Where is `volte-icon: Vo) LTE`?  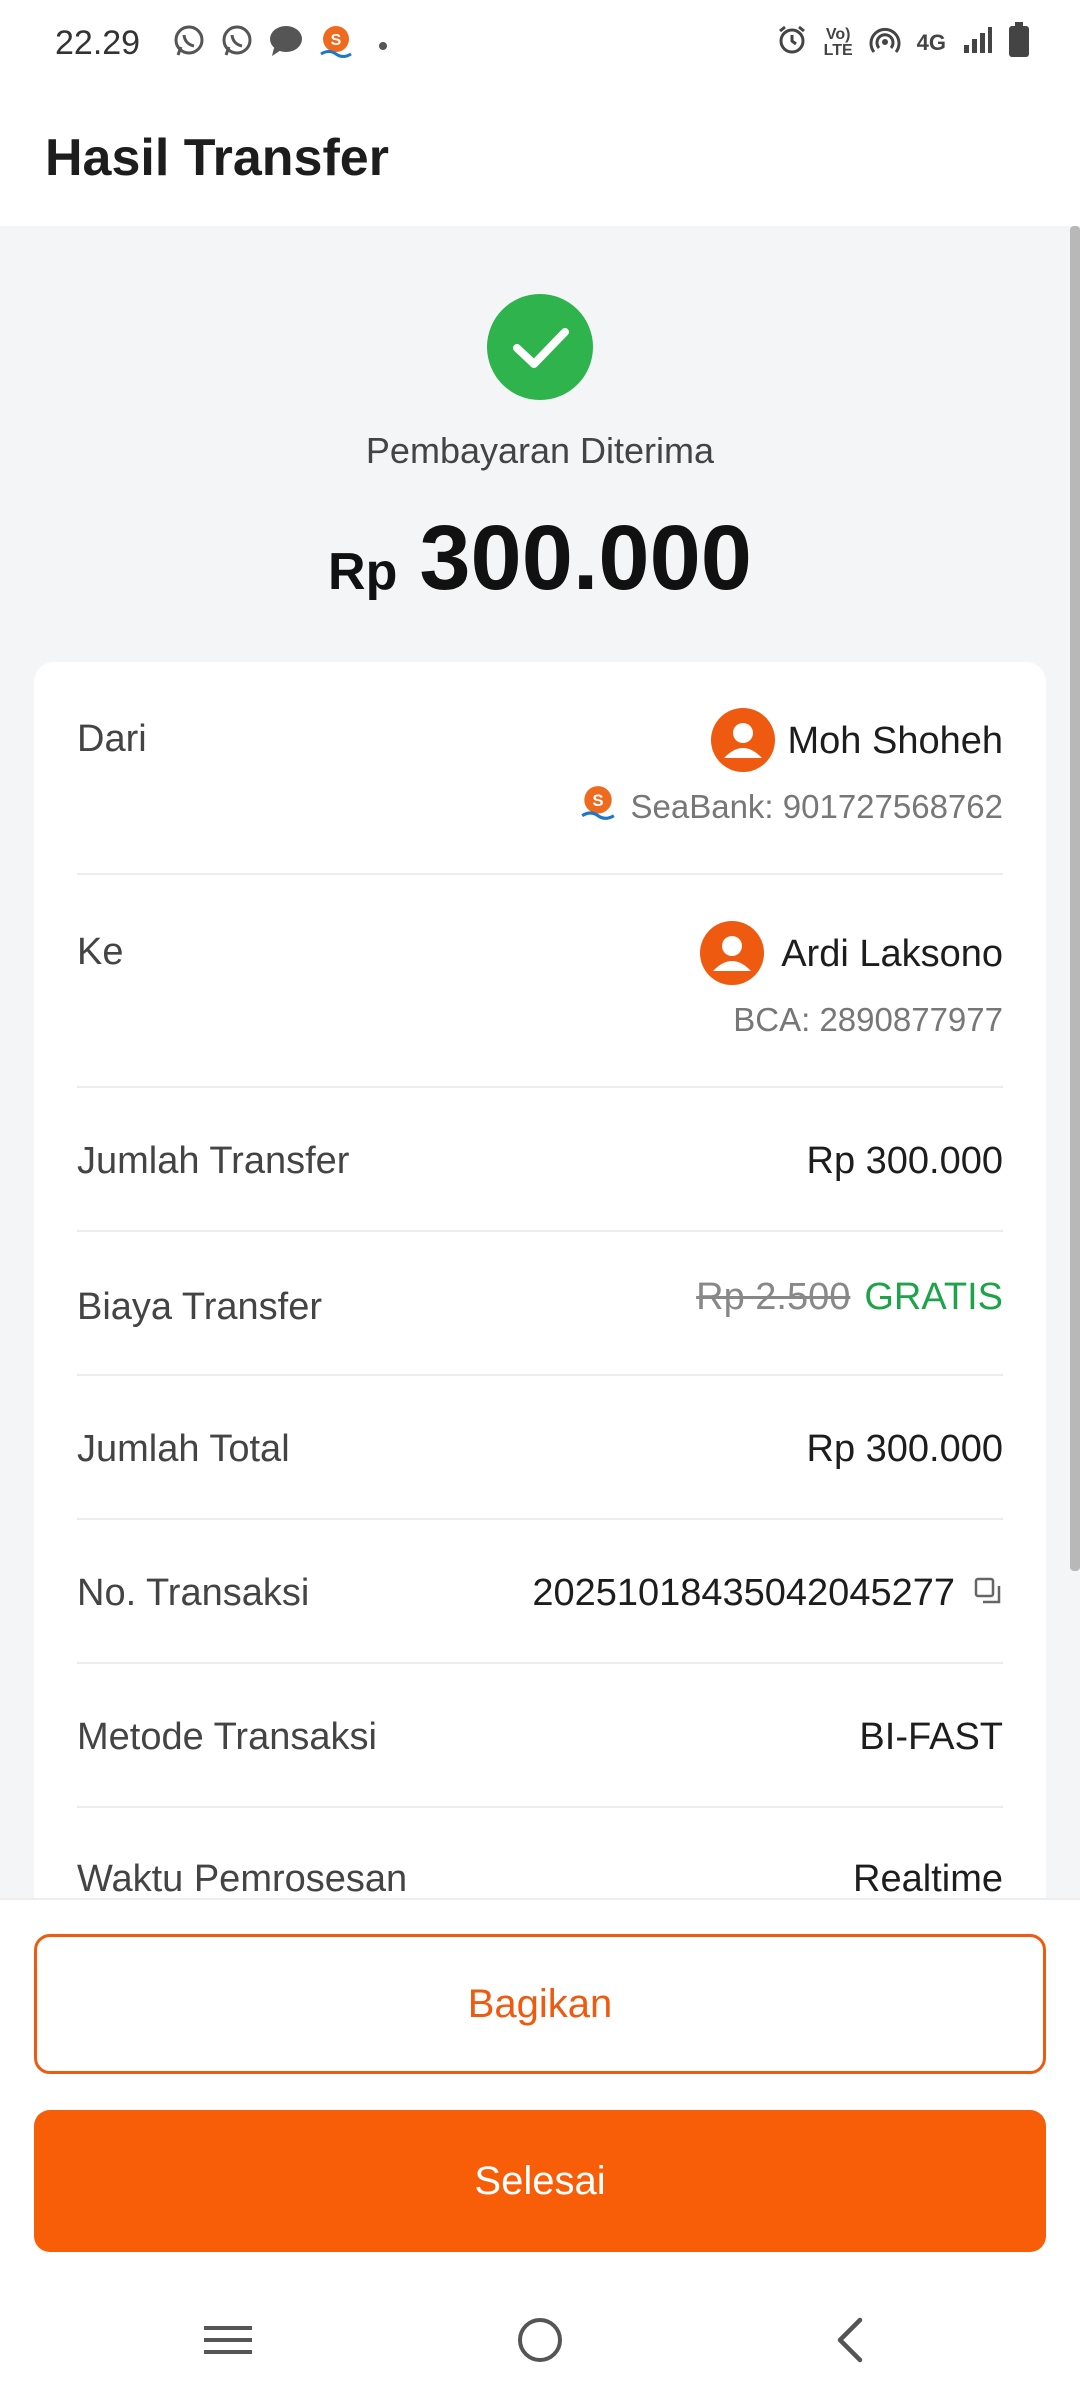
volte-icon: Vo) LTE is located at coordinates (838, 42).